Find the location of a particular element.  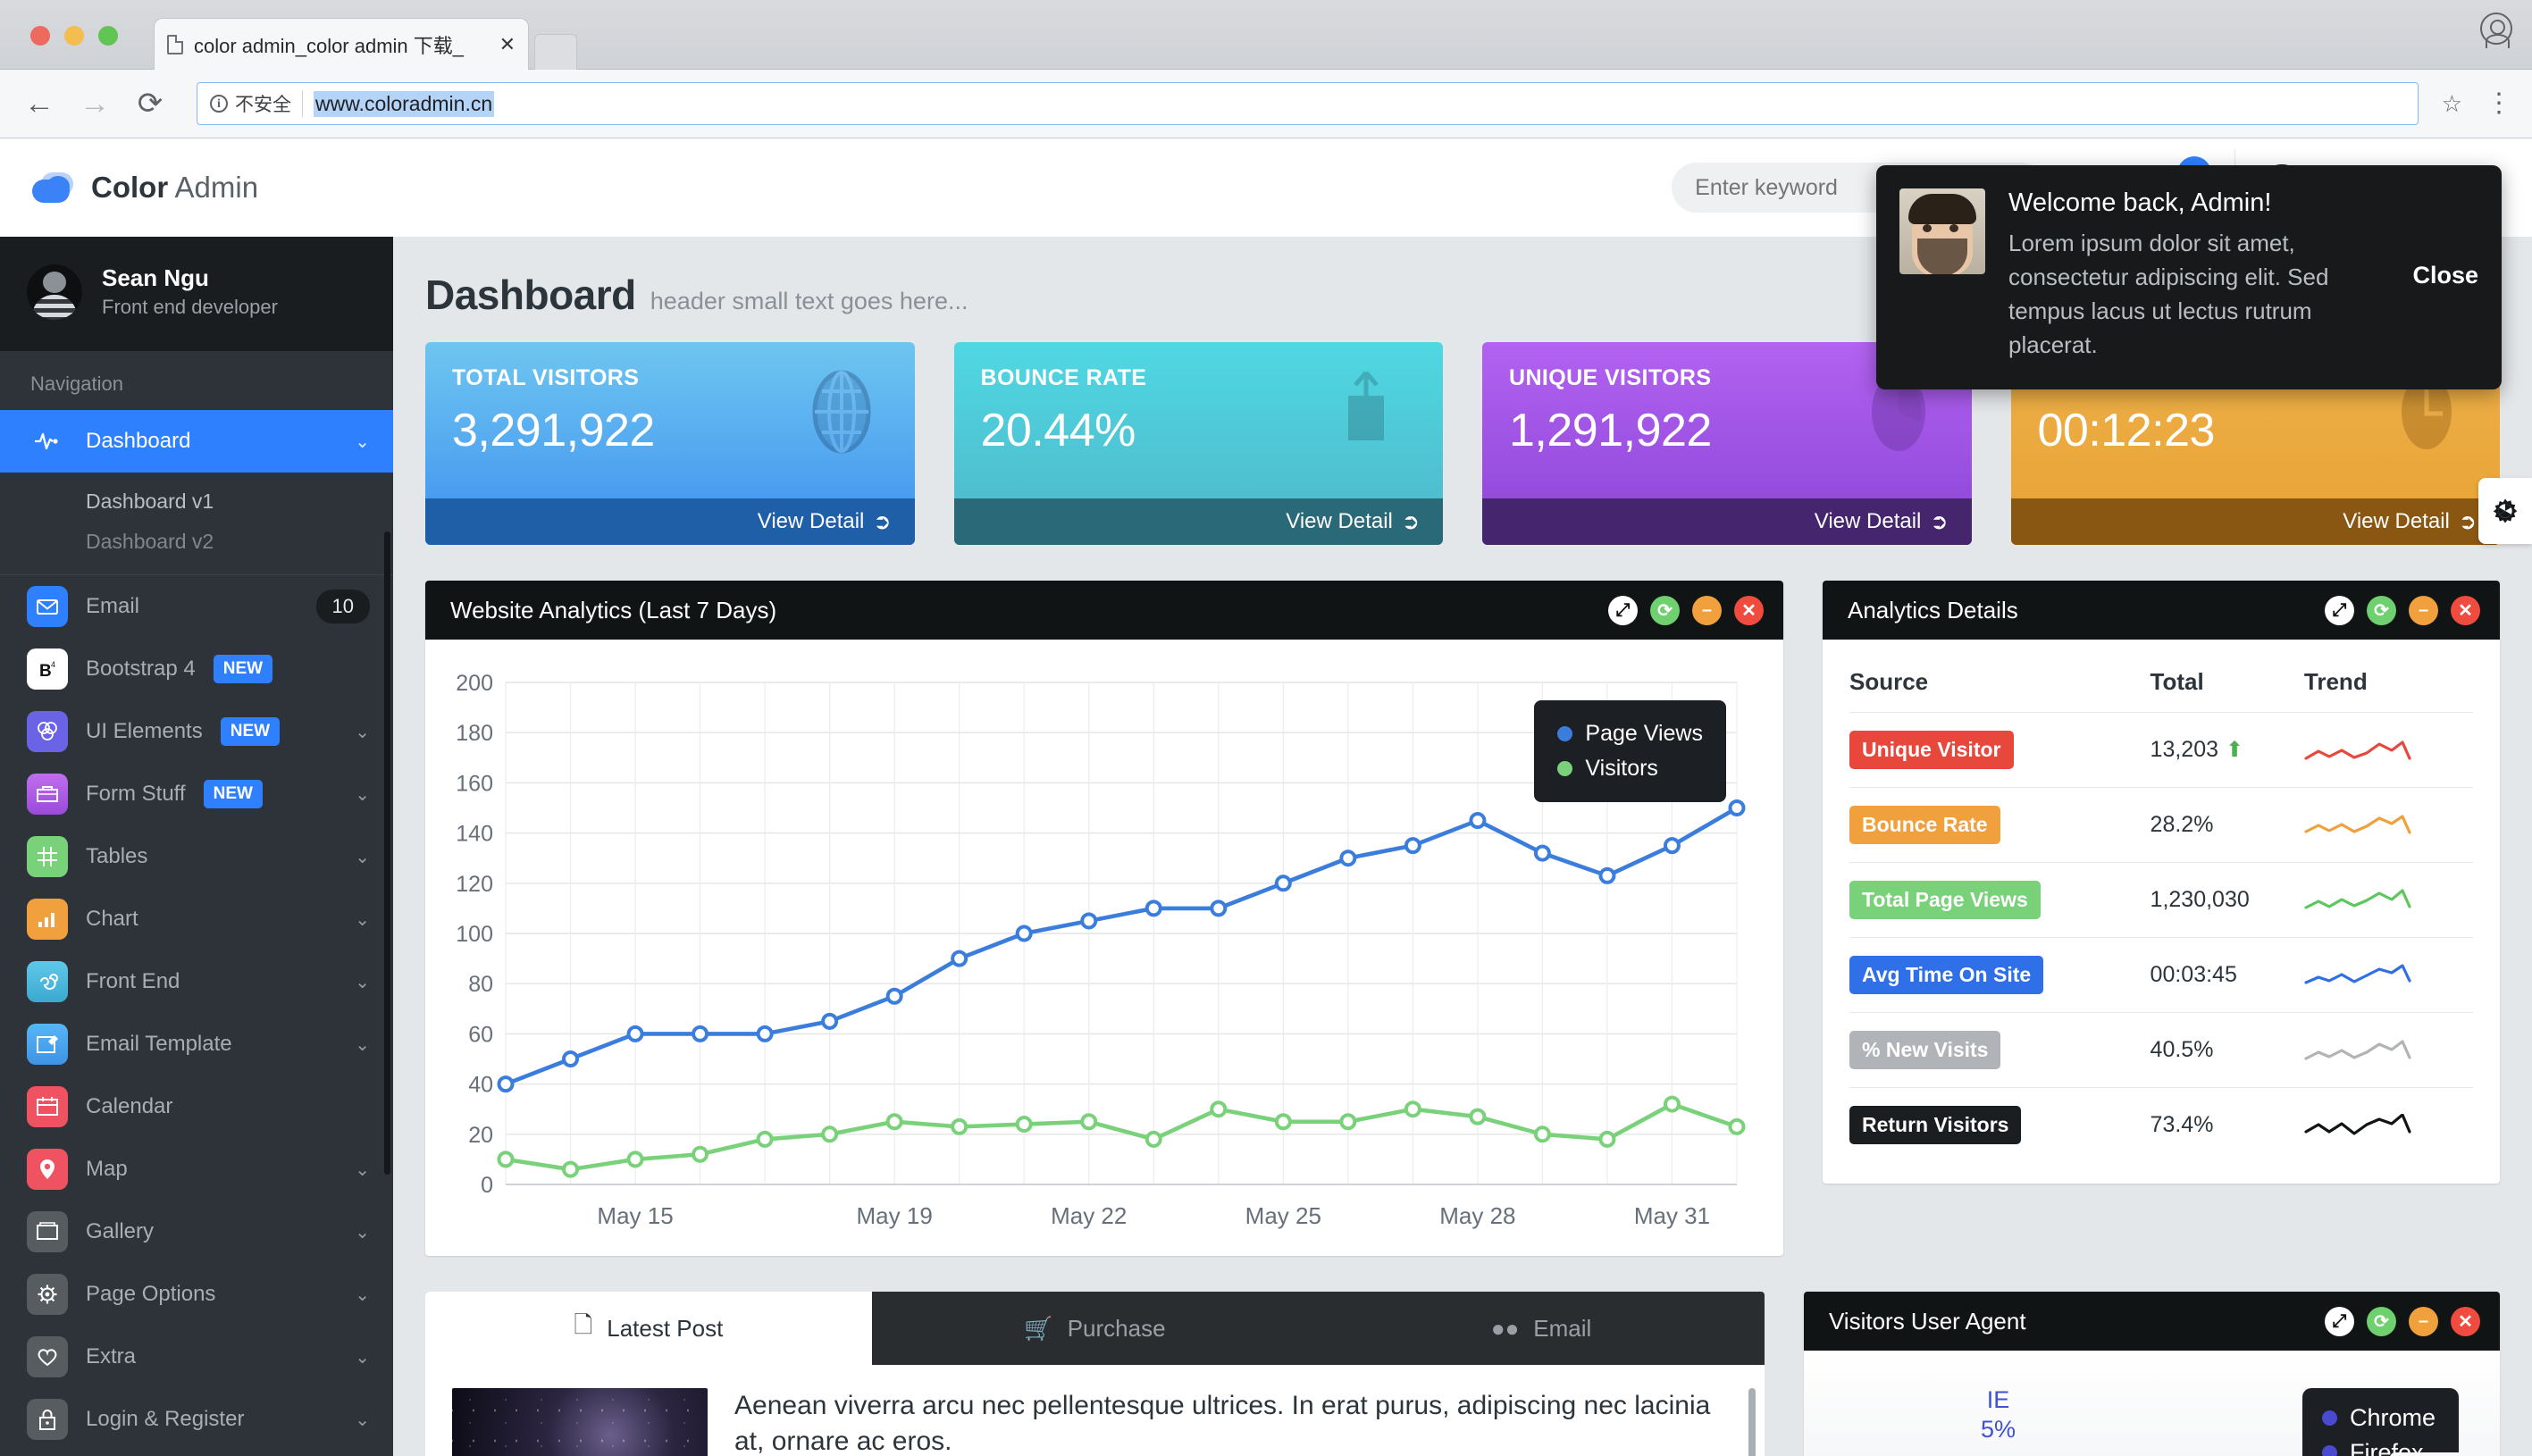

sidebar-subitem-dashboard-v2: Dashboard v2 is located at coordinates (196, 542).